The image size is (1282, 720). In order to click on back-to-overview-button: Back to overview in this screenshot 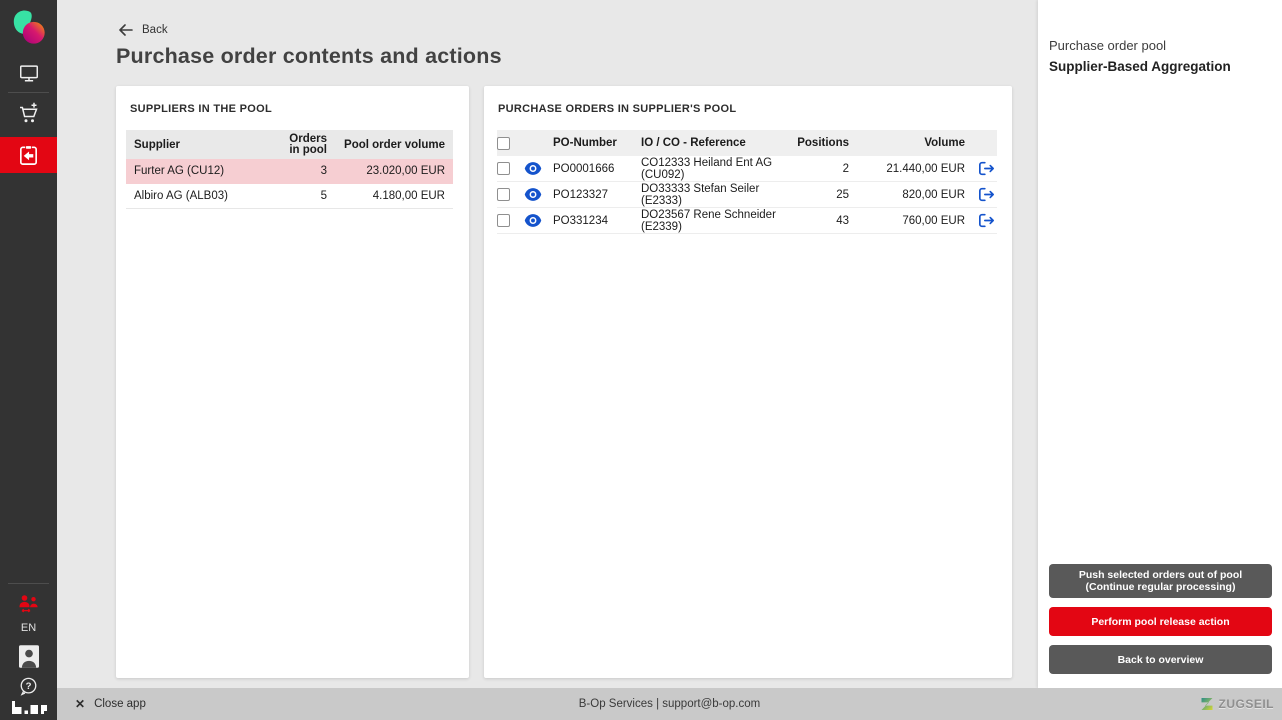, I will do `click(1160, 659)`.